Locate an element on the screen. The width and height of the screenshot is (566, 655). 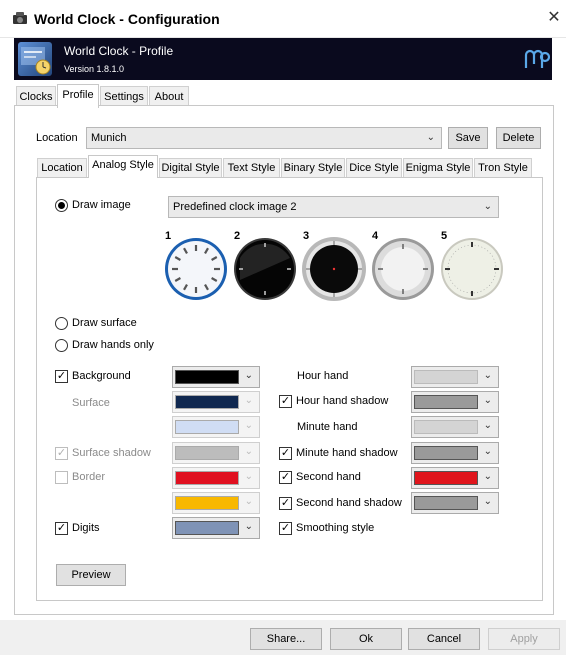
minute-hand-label: Minute hand is located at coordinates (327, 427).